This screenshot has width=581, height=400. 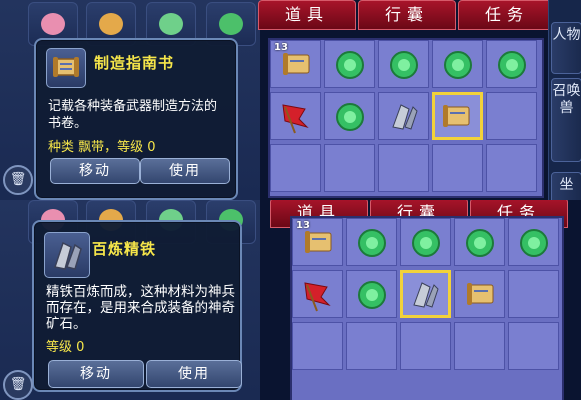 I want to click on side-tab-bar: 人物 召唤兽 坐, so click(x=564, y=100).